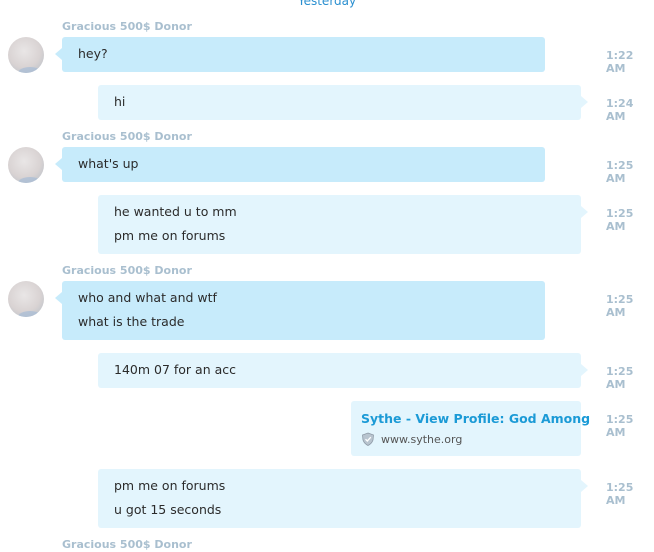 This screenshot has width=654, height=552. What do you see at coordinates (343, 370) in the screenshot?
I see `message-bubble-outgoing: 140m 07 for an acc` at bounding box center [343, 370].